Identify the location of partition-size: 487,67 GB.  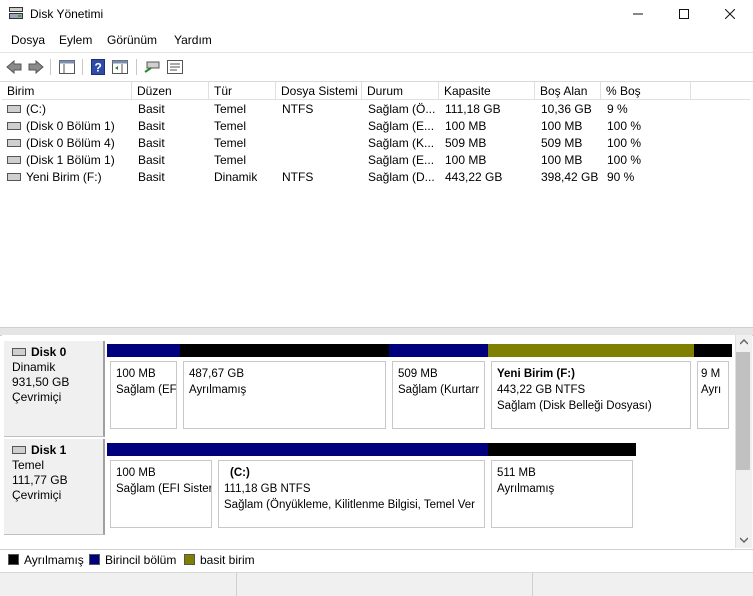
(216, 374).